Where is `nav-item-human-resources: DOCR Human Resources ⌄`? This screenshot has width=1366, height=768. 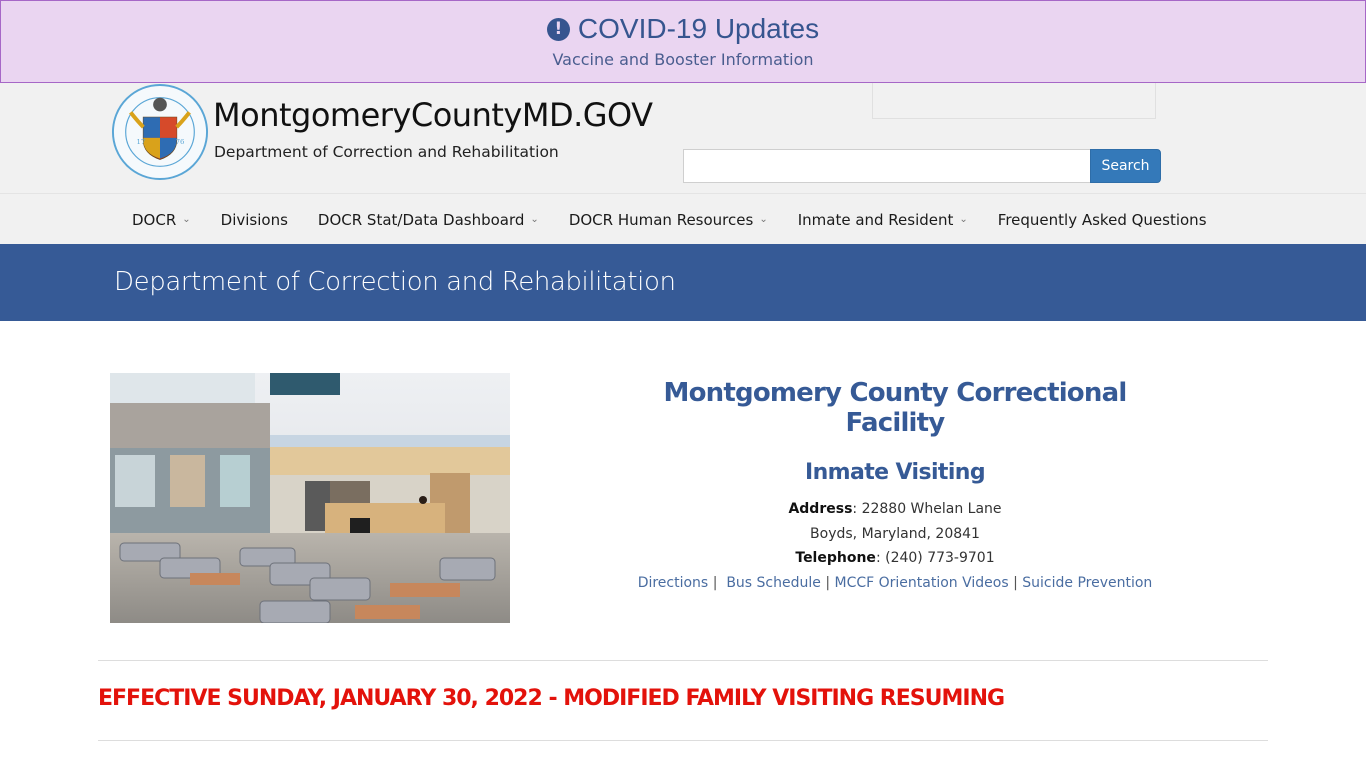 nav-item-human-resources: DOCR Human Resources ⌄ is located at coordinates (668, 220).